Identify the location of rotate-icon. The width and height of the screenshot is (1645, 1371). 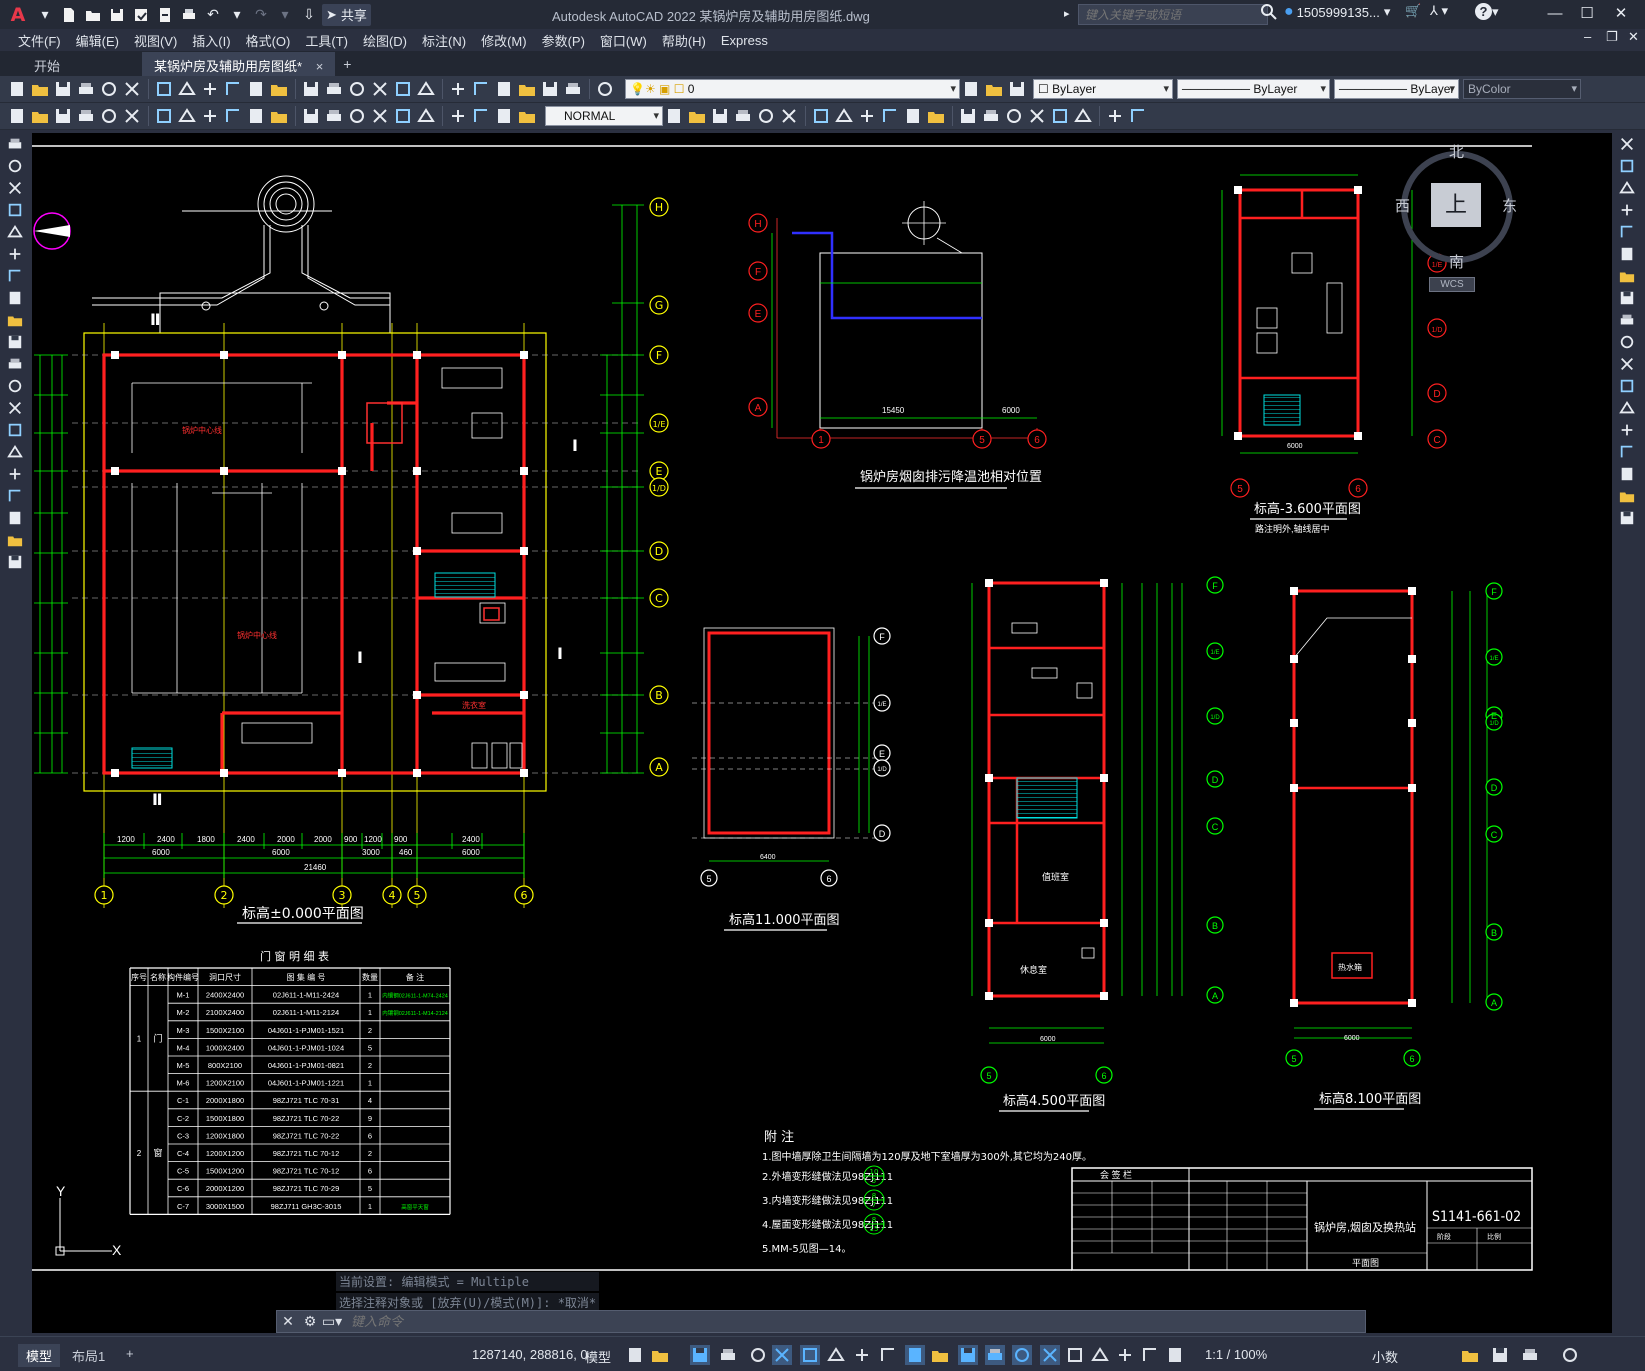
(1627, 276).